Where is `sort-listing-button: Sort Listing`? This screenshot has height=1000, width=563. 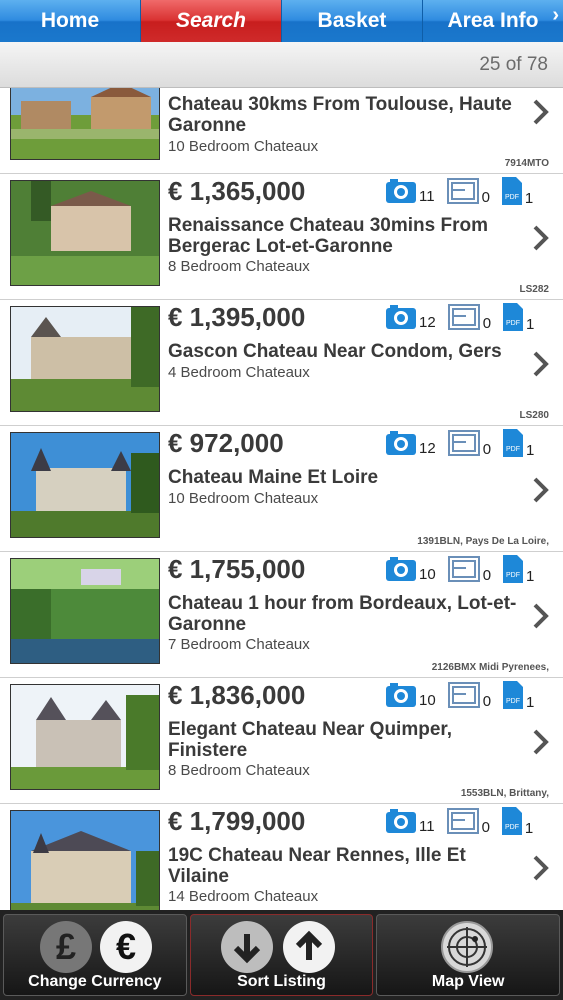 sort-listing-button: Sort Listing is located at coordinates (281, 955).